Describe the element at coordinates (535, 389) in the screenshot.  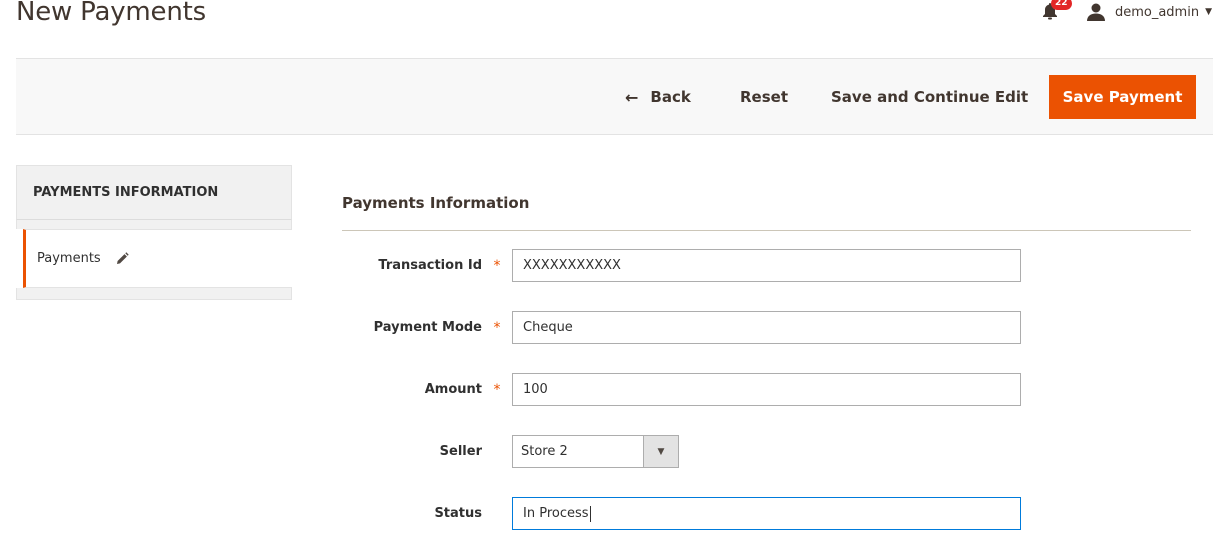
I see `amount-value: 100` at that location.